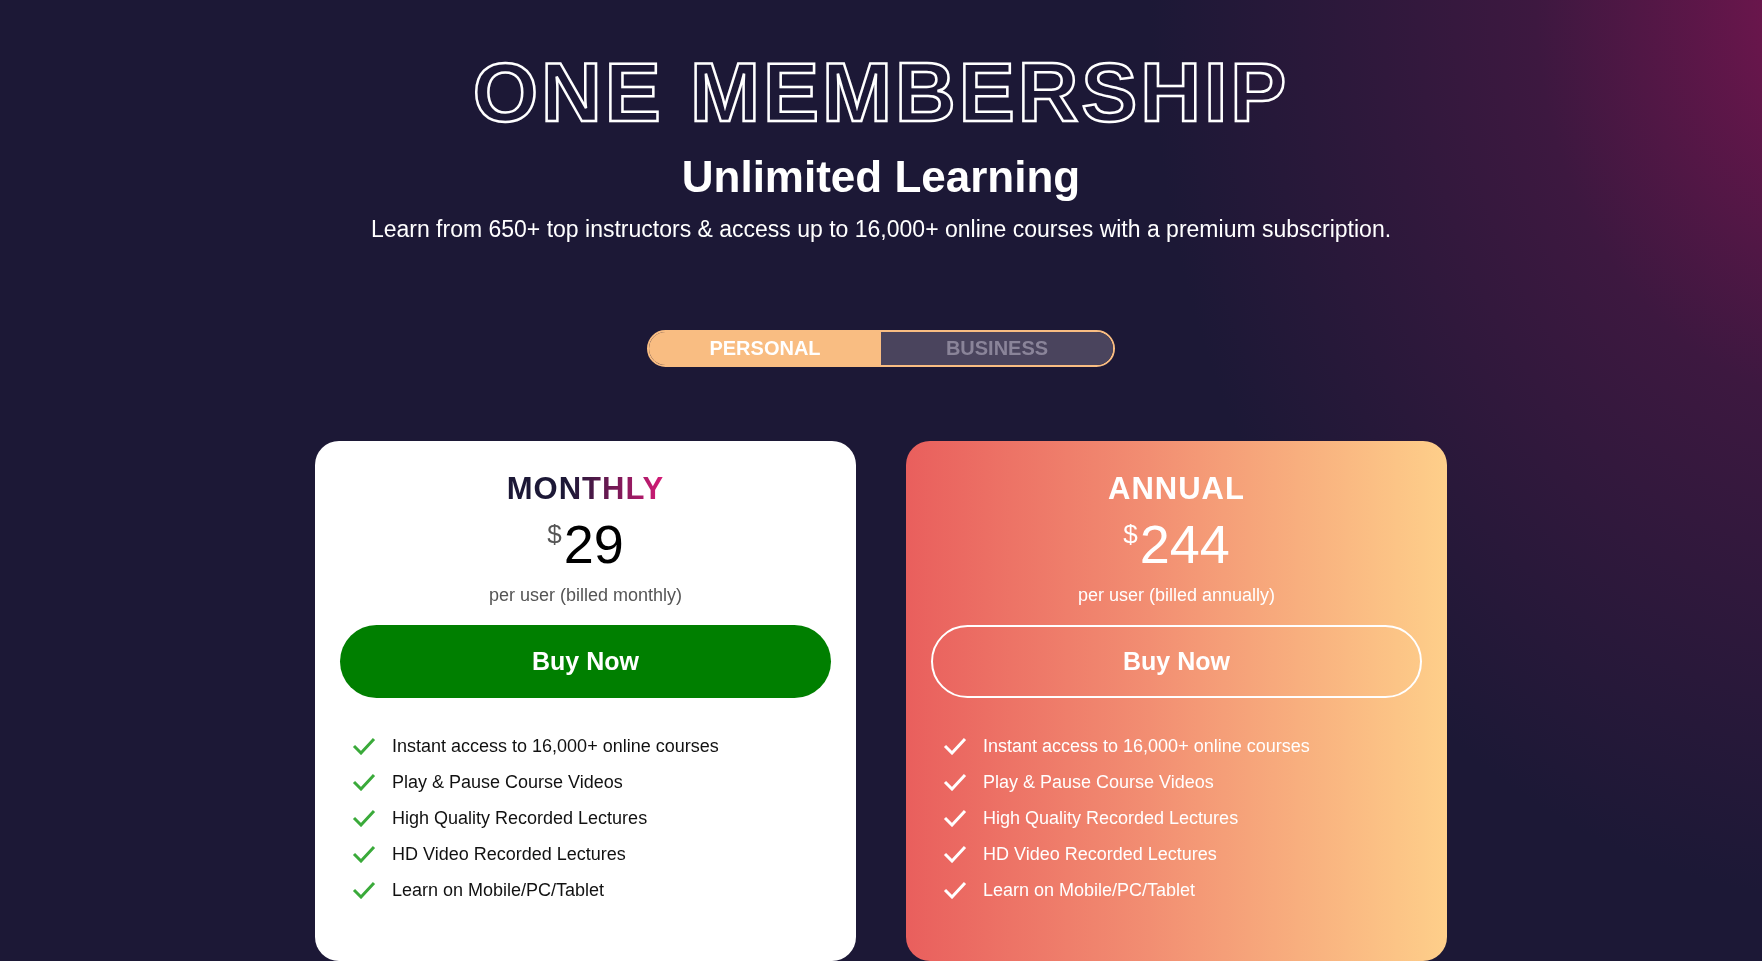 This screenshot has height=961, width=1762. I want to click on page-description: Learn from 650+ top instructors & access up to 16,000+ online courses with a premium subscription., so click(881, 229).